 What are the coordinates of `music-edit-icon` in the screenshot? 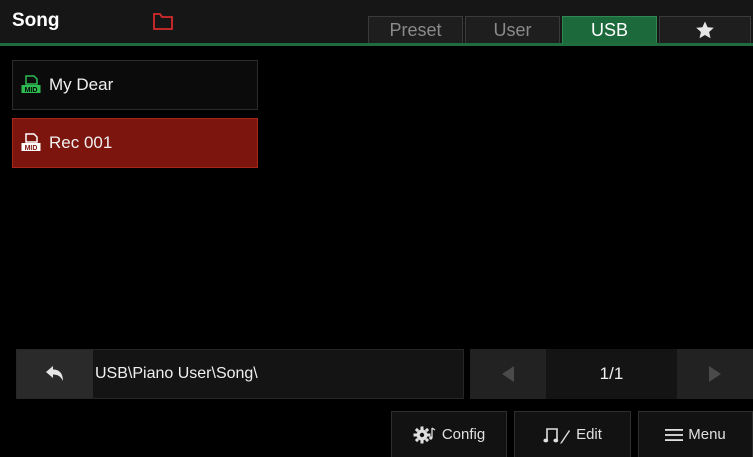 It's located at (557, 435).